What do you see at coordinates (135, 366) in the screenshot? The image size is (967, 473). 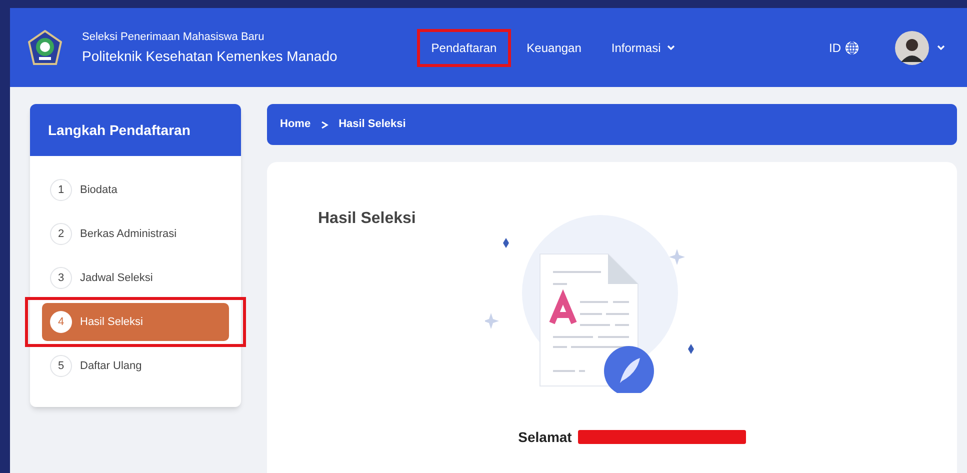 I see `step-item: 5 Daftar Ulang` at bounding box center [135, 366].